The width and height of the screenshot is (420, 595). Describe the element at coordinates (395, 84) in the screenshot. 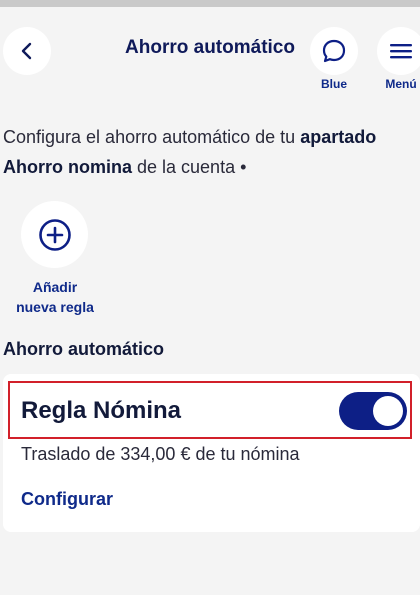

I see `menu-label: Menú` at that location.